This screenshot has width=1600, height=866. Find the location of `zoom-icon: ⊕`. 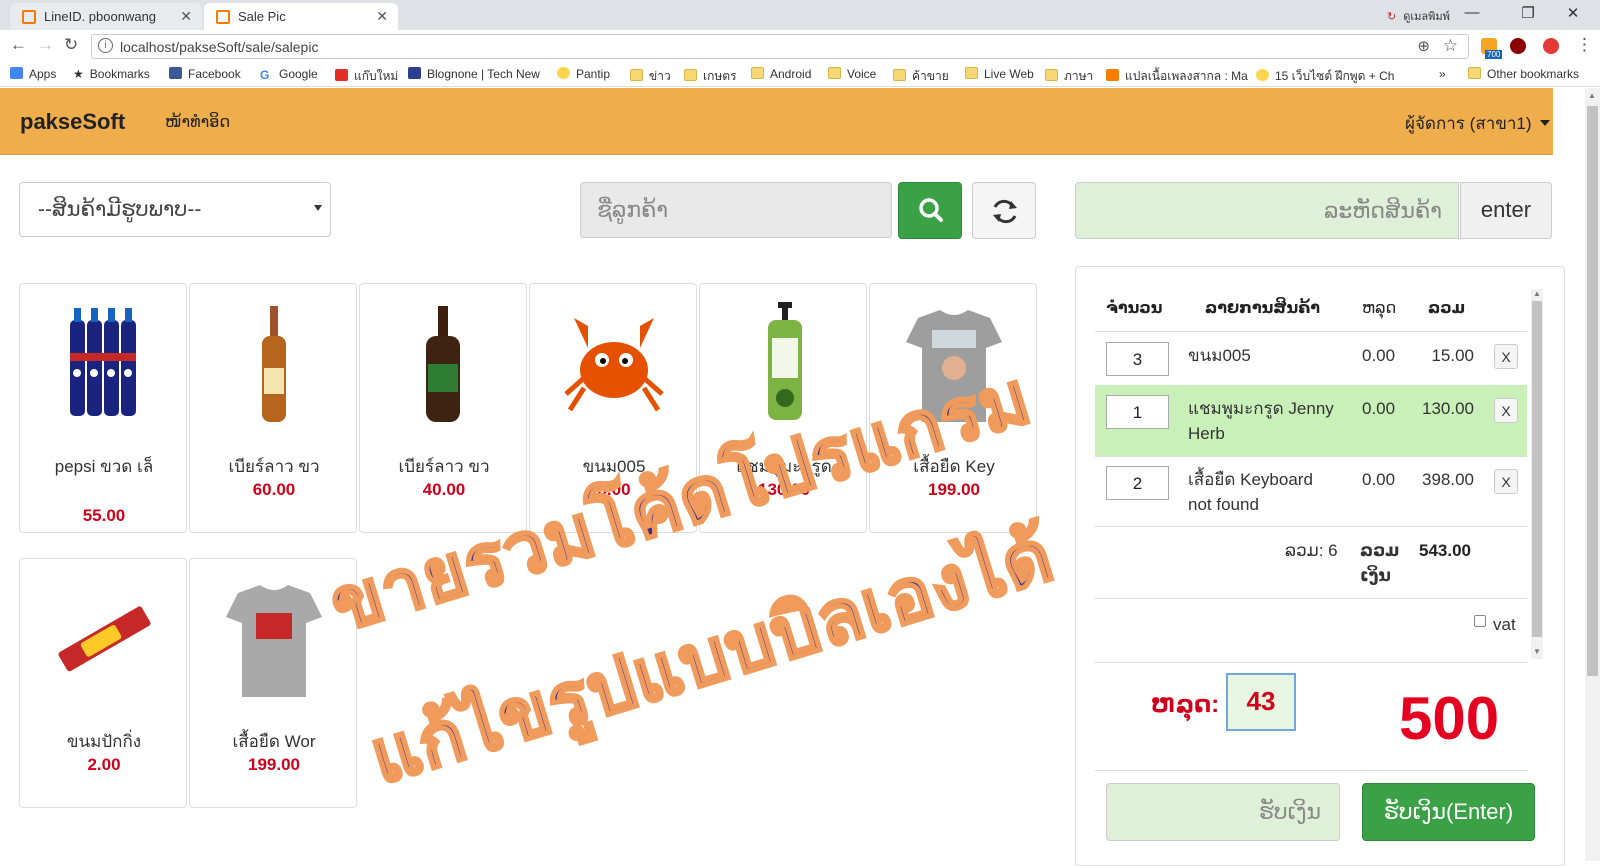

zoom-icon: ⊕ is located at coordinates (1423, 46).